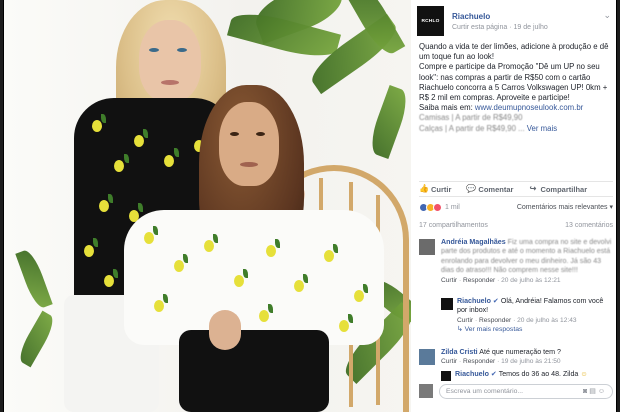 The height and width of the screenshot is (412, 620). I want to click on share-button: ↪ Compartilhar, so click(558, 189).